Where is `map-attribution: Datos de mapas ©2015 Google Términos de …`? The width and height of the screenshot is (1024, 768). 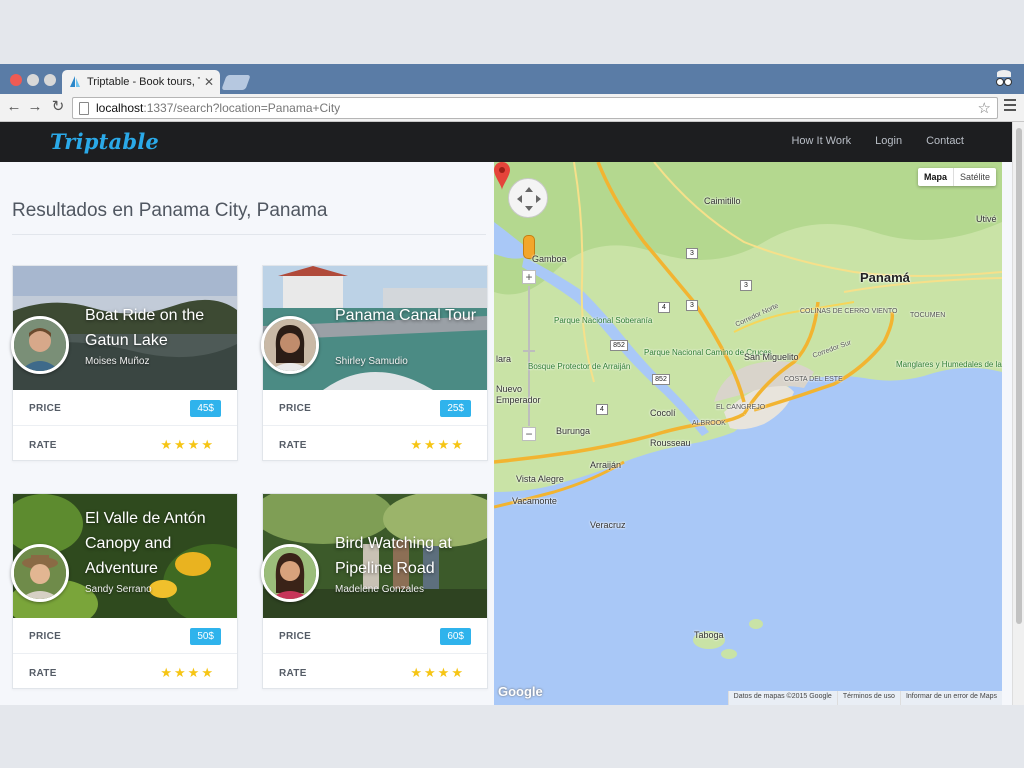 map-attribution: Datos de mapas ©2015 Google Términos de … is located at coordinates (864, 698).